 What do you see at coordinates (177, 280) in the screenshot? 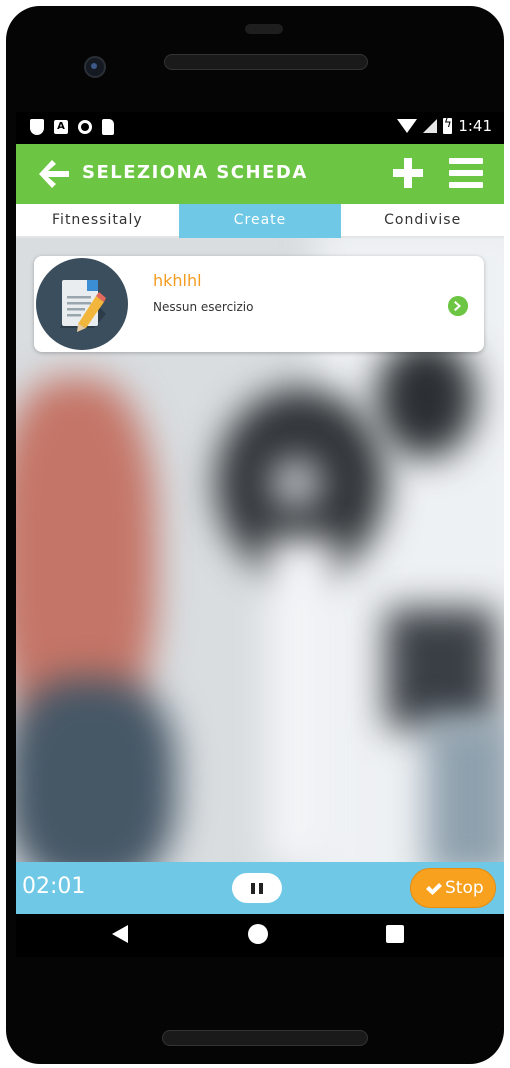
I see `card-title: hkhlhl` at bounding box center [177, 280].